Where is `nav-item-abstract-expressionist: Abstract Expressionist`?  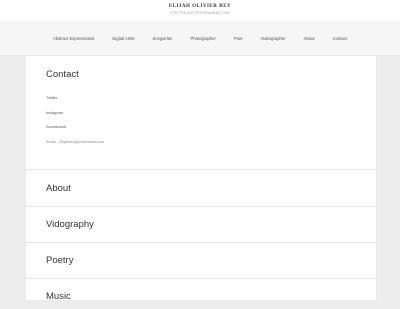 nav-item-abstract-expressionist: Abstract Expressionist is located at coordinates (73, 38).